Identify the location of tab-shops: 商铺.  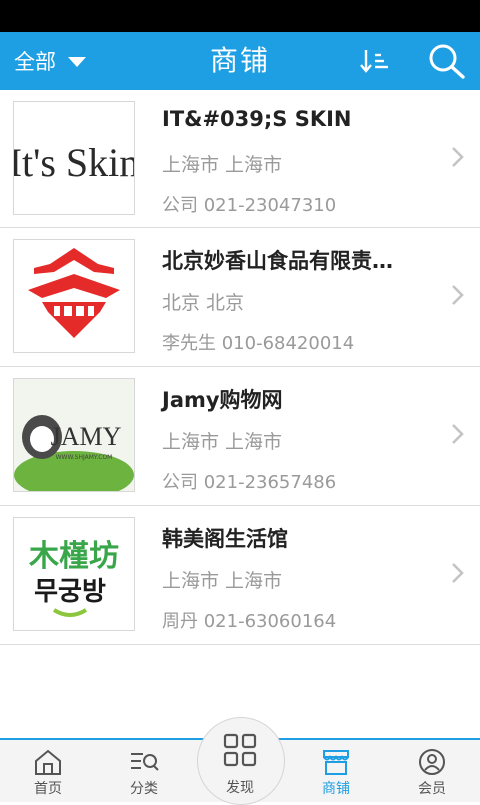
(336, 771).